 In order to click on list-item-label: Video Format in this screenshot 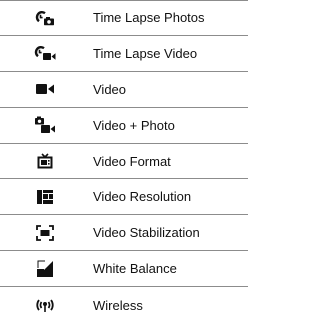, I will do `click(132, 161)`.